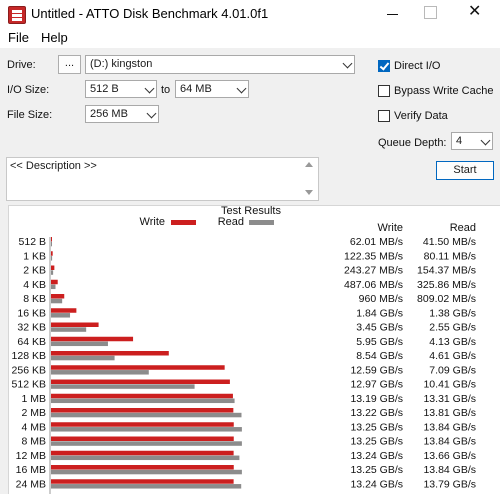  What do you see at coordinates (33, 399) in the screenshot?
I see `tick-label: 1 MB` at bounding box center [33, 399].